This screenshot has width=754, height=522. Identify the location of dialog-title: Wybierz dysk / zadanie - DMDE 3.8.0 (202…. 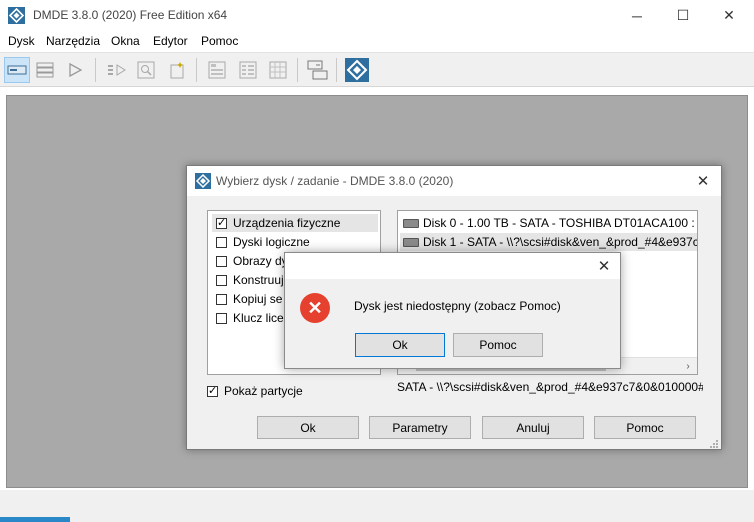
(335, 181).